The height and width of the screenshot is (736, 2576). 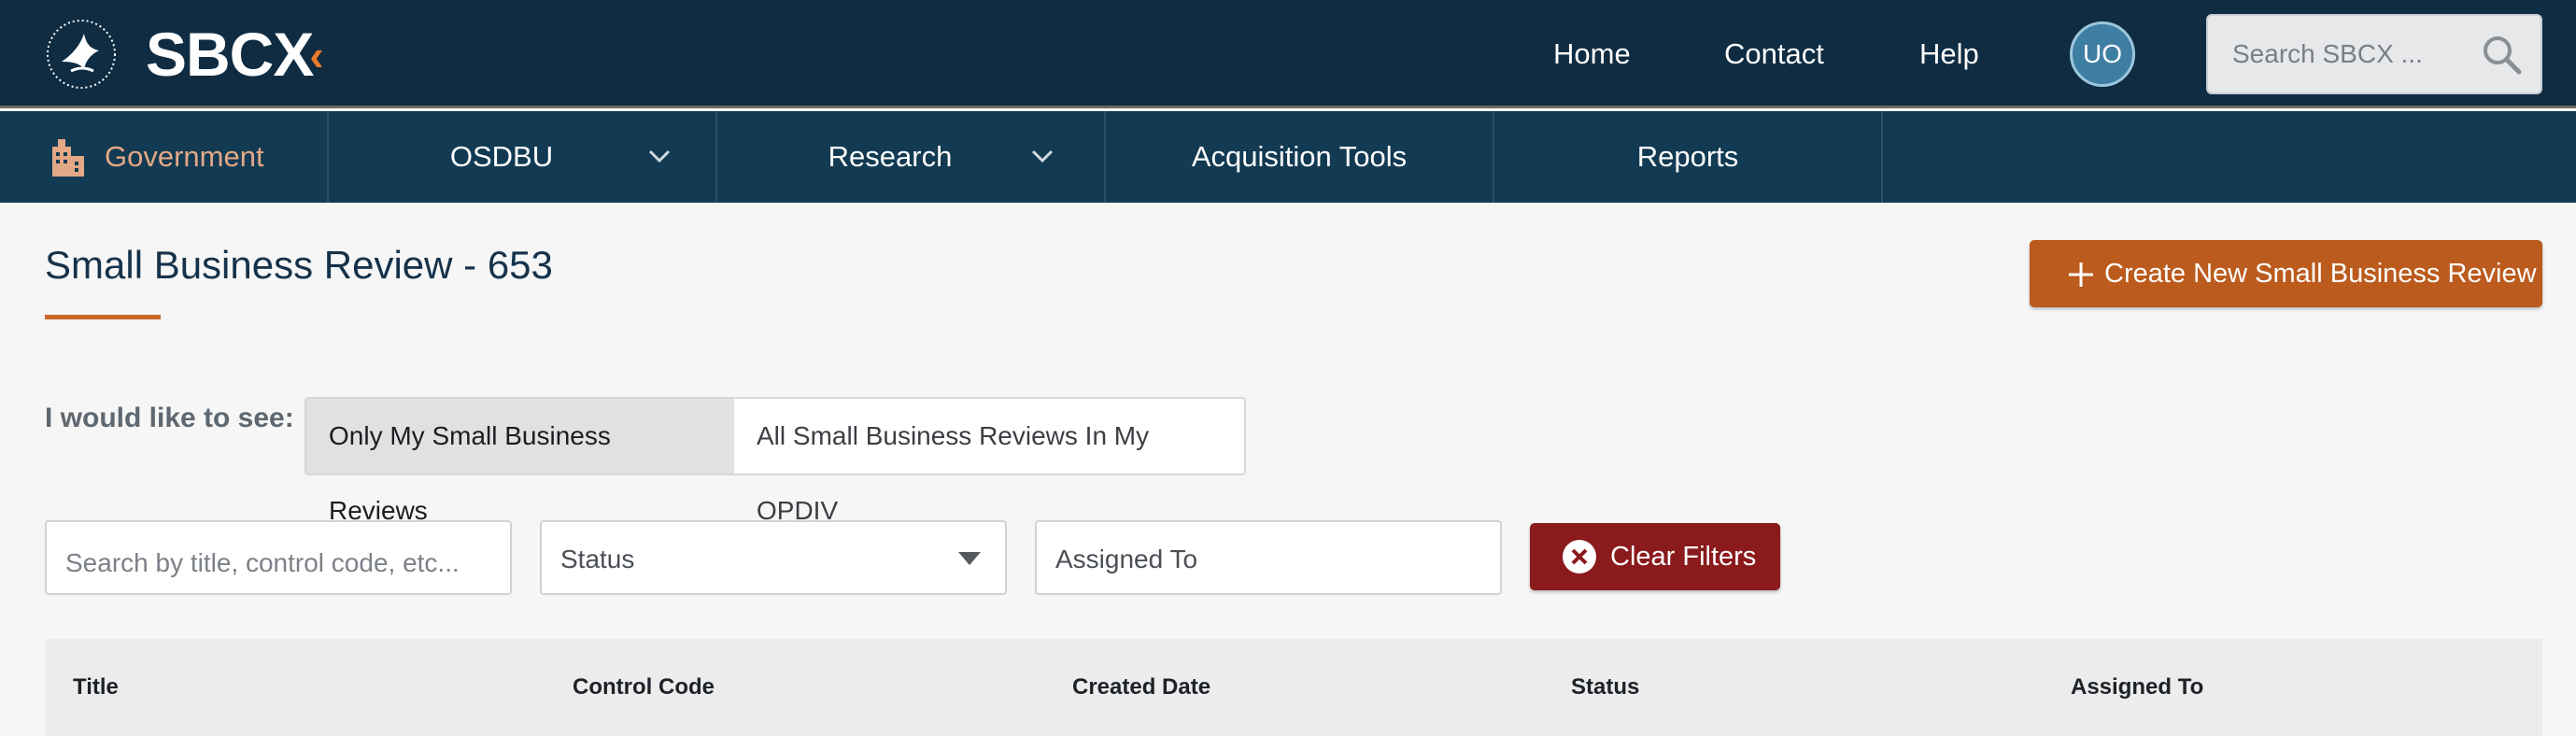 I want to click on status-select-value: Status, so click(x=597, y=559).